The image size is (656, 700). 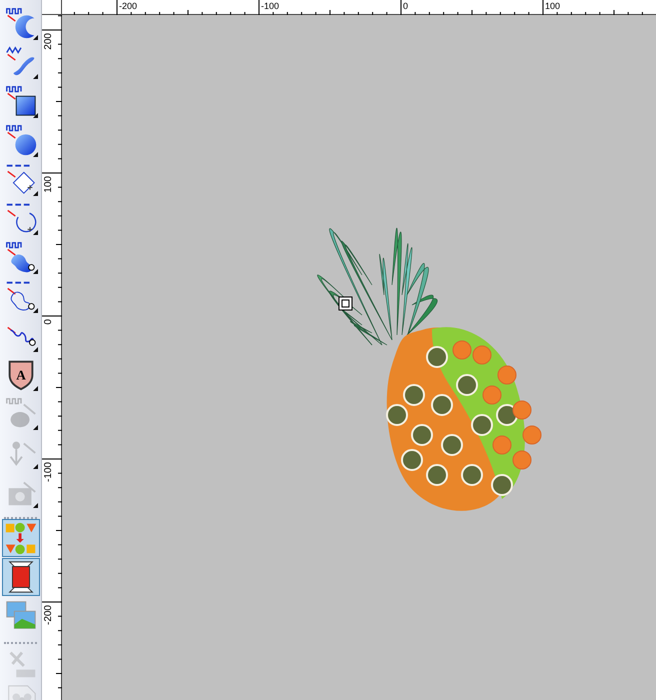 What do you see at coordinates (345, 303) in the screenshot?
I see `origin-marker-icon` at bounding box center [345, 303].